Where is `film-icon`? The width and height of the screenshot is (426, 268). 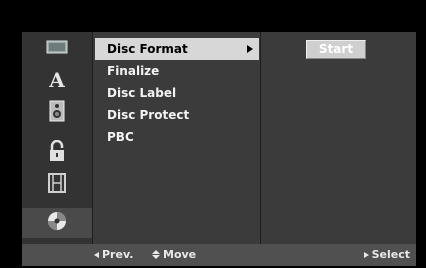
film-icon is located at coordinates (57, 185).